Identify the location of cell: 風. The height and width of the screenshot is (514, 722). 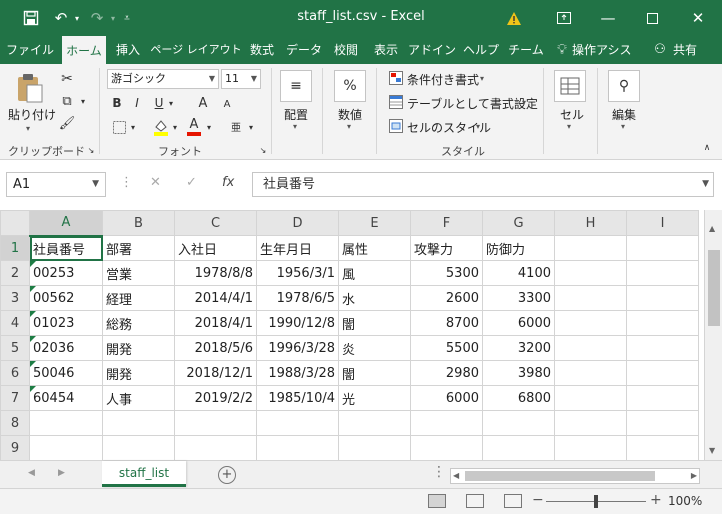
(374, 273).